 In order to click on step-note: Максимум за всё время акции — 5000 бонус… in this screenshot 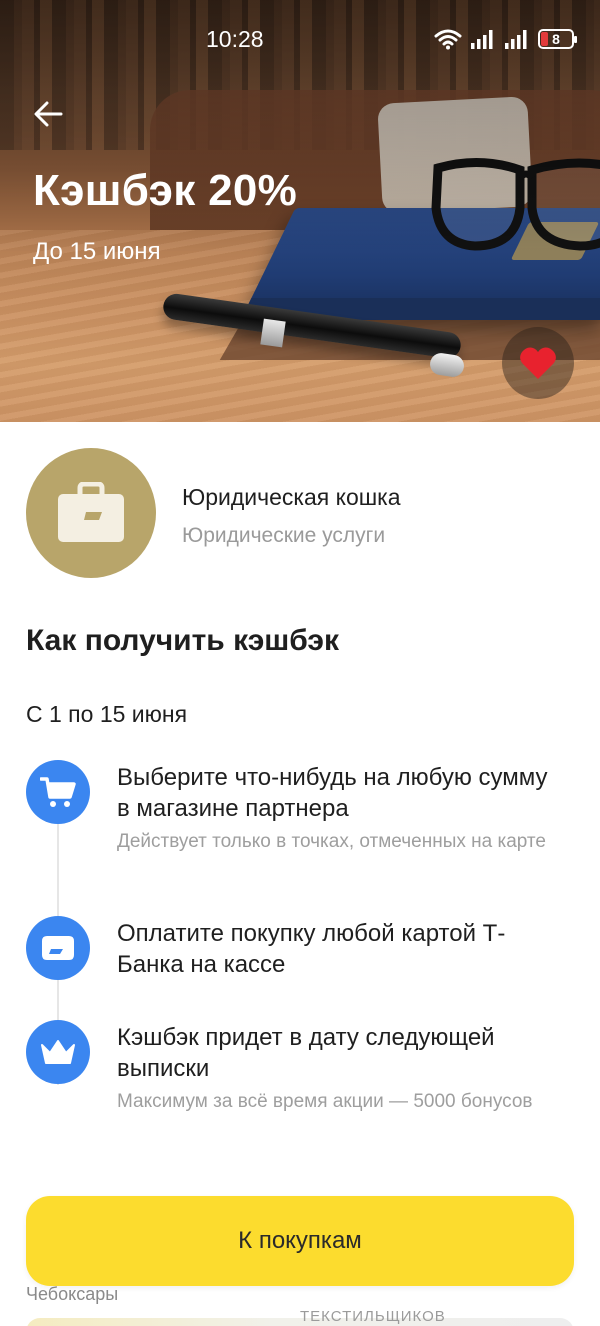, I will do `click(325, 1101)`.